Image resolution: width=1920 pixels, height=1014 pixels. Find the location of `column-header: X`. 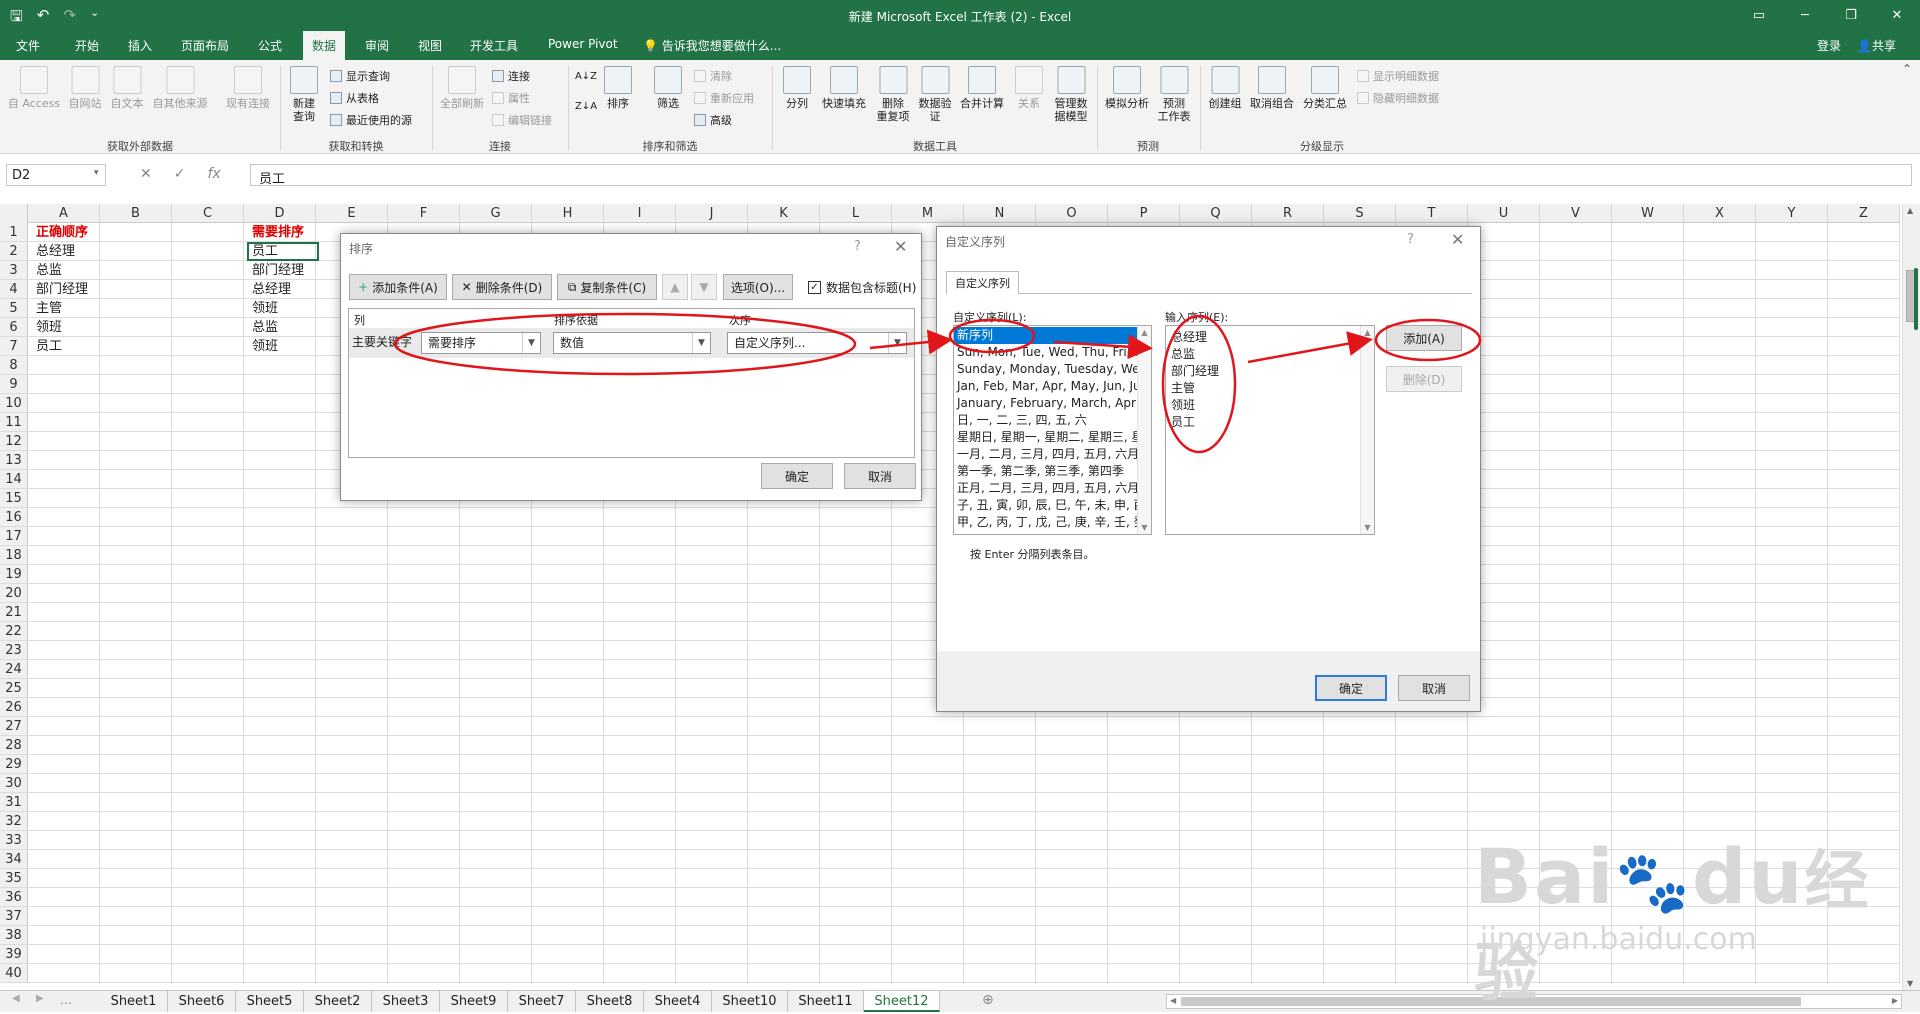

column-header: X is located at coordinates (1720, 213).